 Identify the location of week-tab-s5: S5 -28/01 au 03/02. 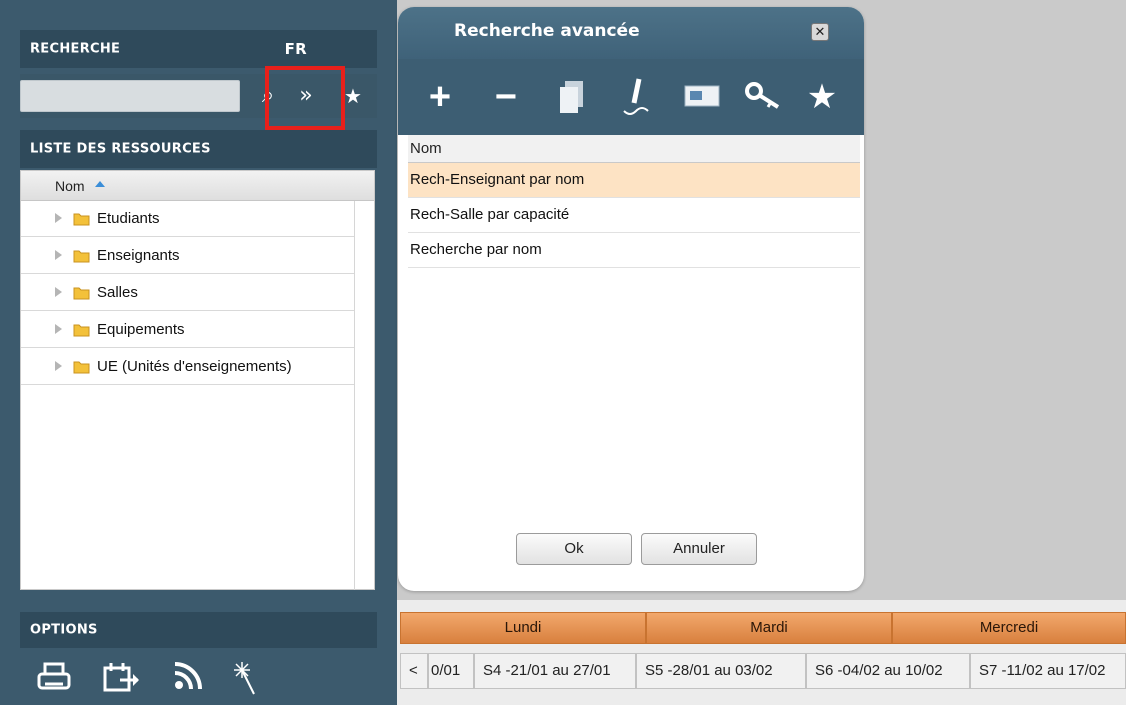
(721, 671).